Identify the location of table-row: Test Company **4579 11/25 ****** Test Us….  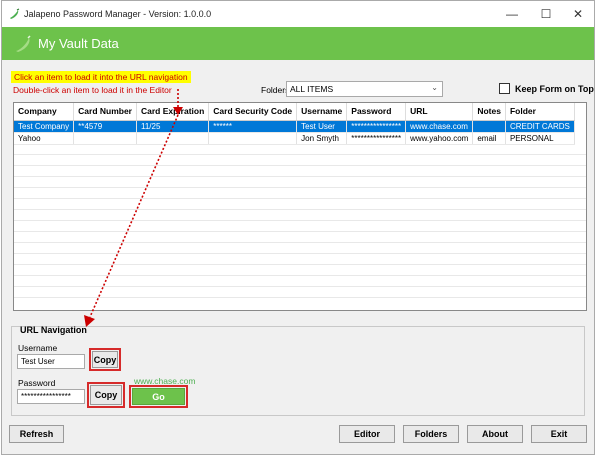
(294, 126).